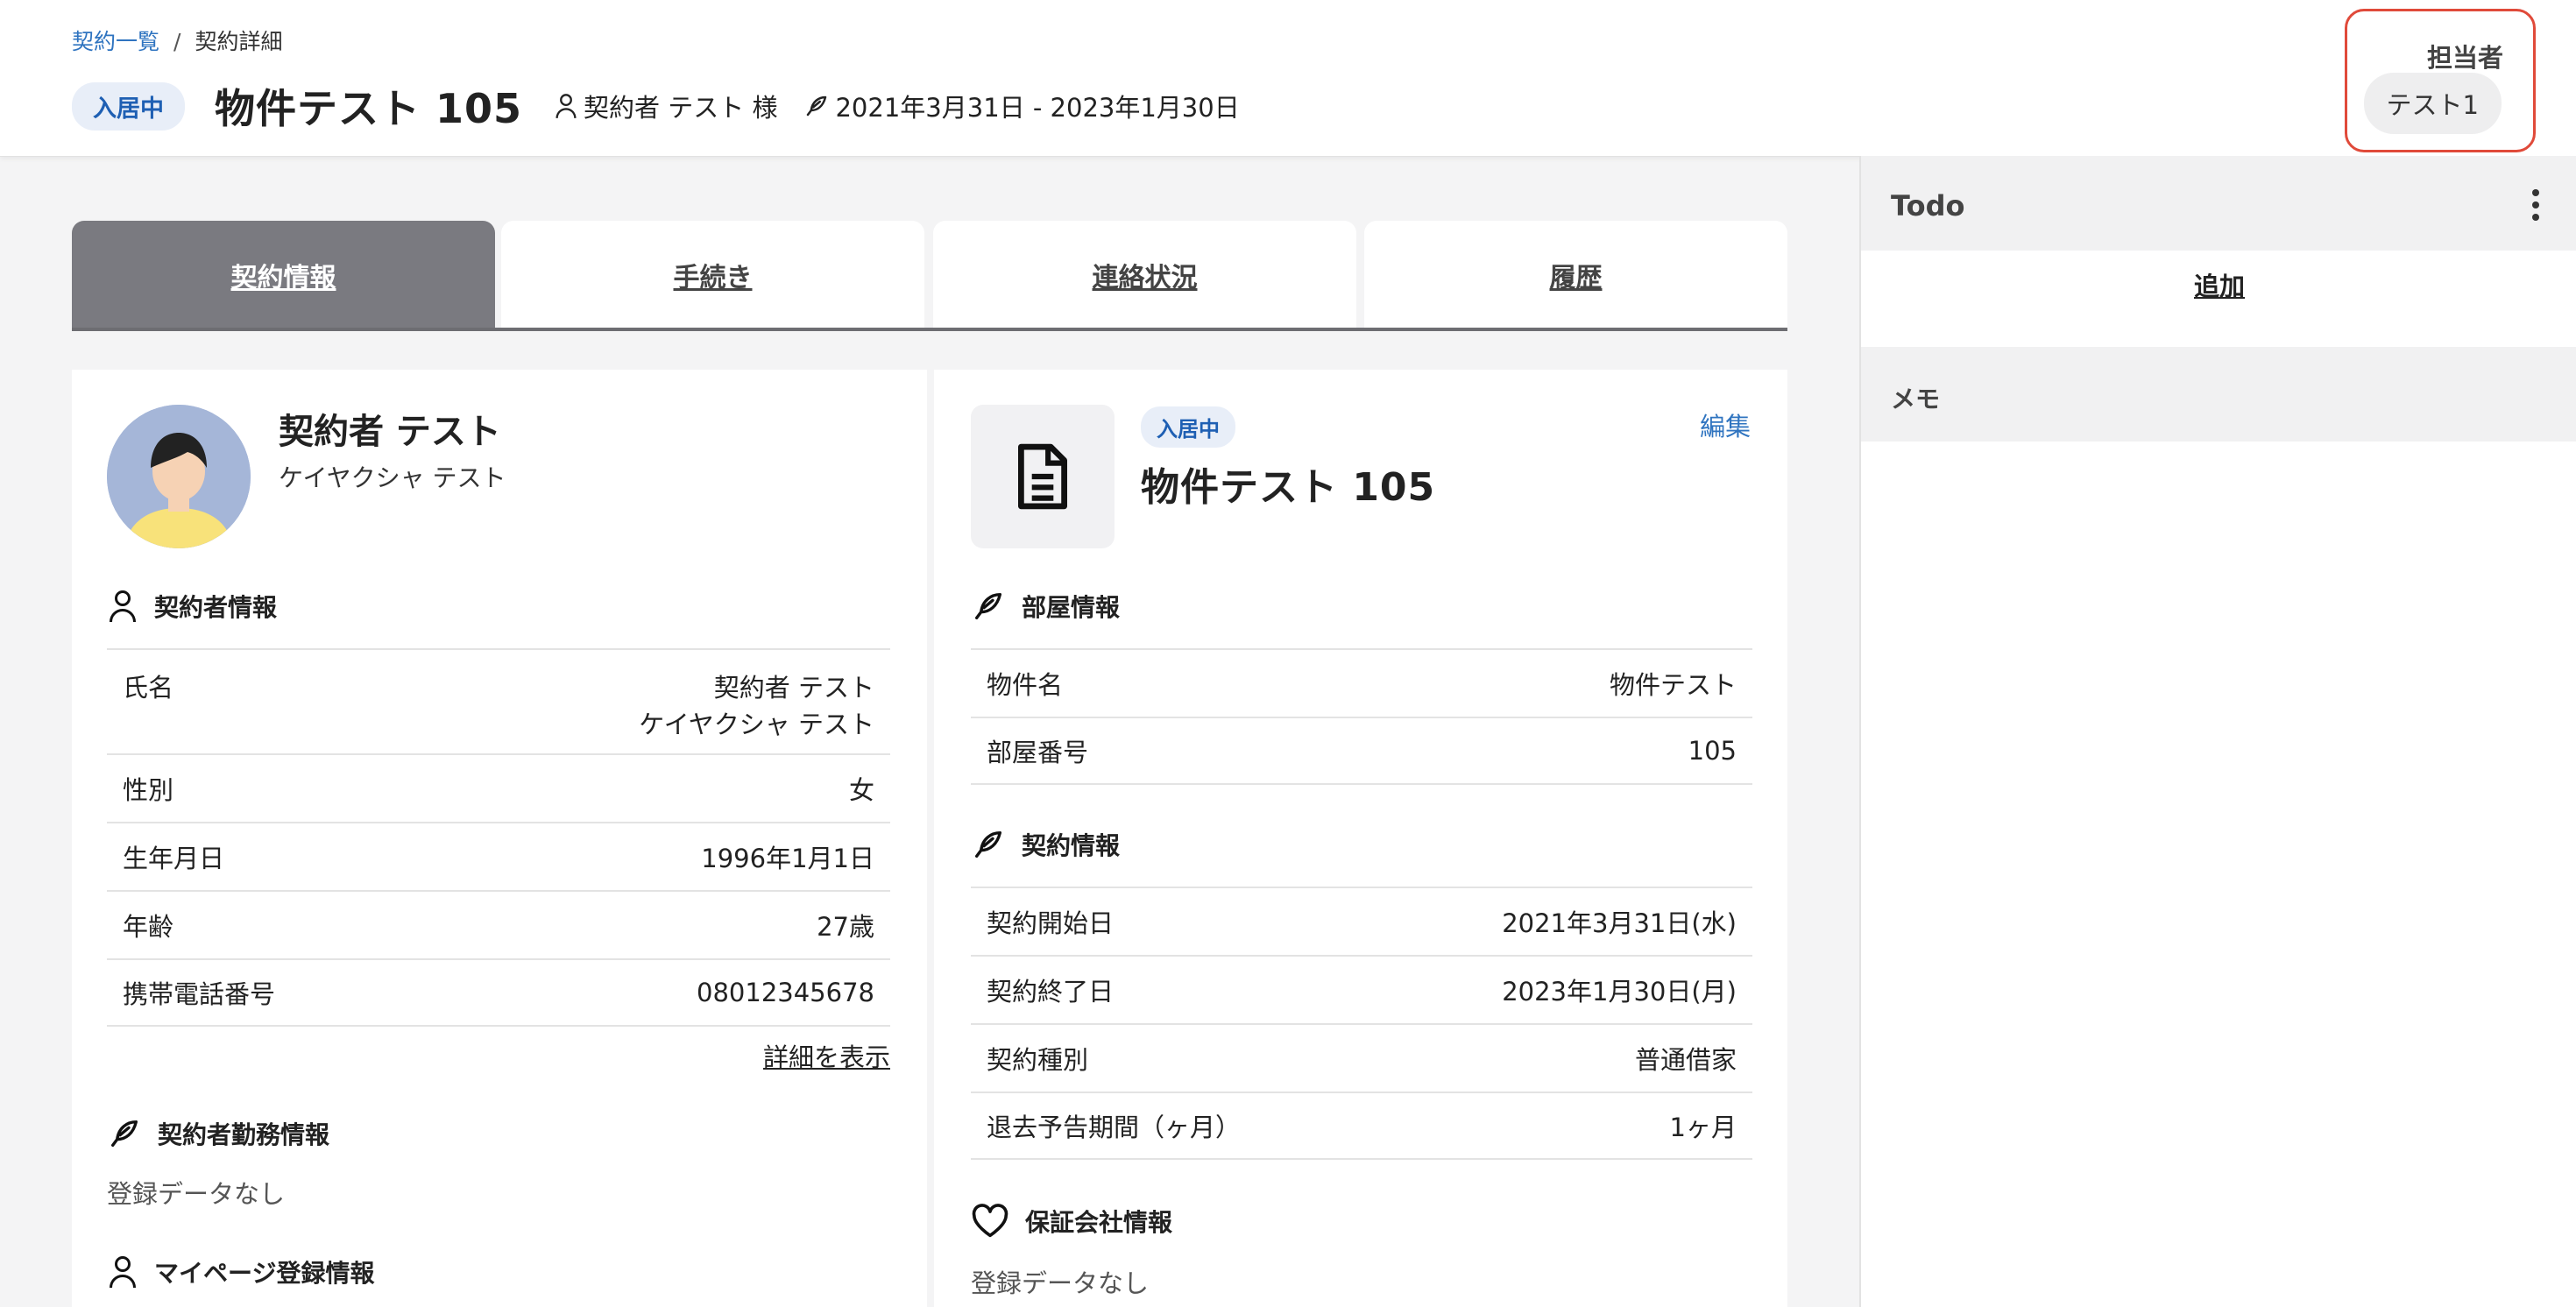 This screenshot has width=2576, height=1307. I want to click on work-info-empty: 登録データなし, so click(196, 1194).